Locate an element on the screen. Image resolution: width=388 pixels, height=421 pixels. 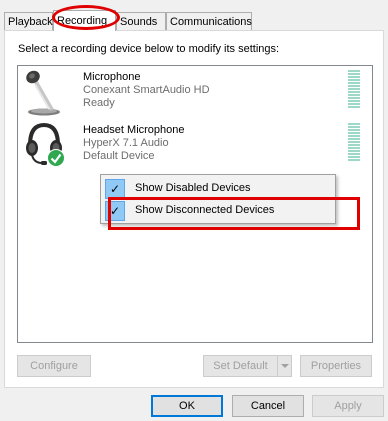
device-name: Microphone is located at coordinates (112, 77).